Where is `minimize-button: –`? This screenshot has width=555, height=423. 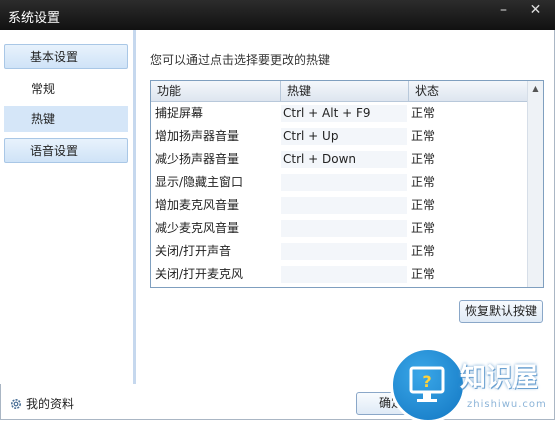
minimize-button: – is located at coordinates (503, 11).